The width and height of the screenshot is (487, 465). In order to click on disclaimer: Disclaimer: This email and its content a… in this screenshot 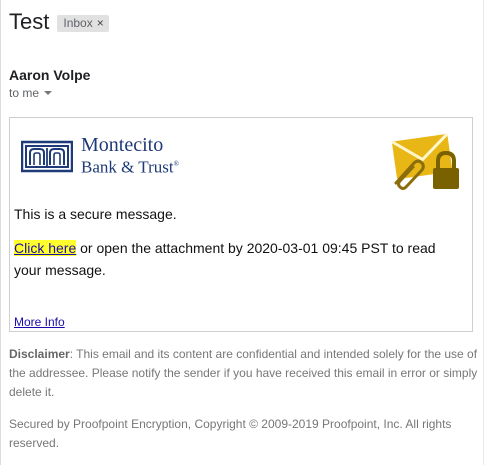, I will do `click(246, 373)`.